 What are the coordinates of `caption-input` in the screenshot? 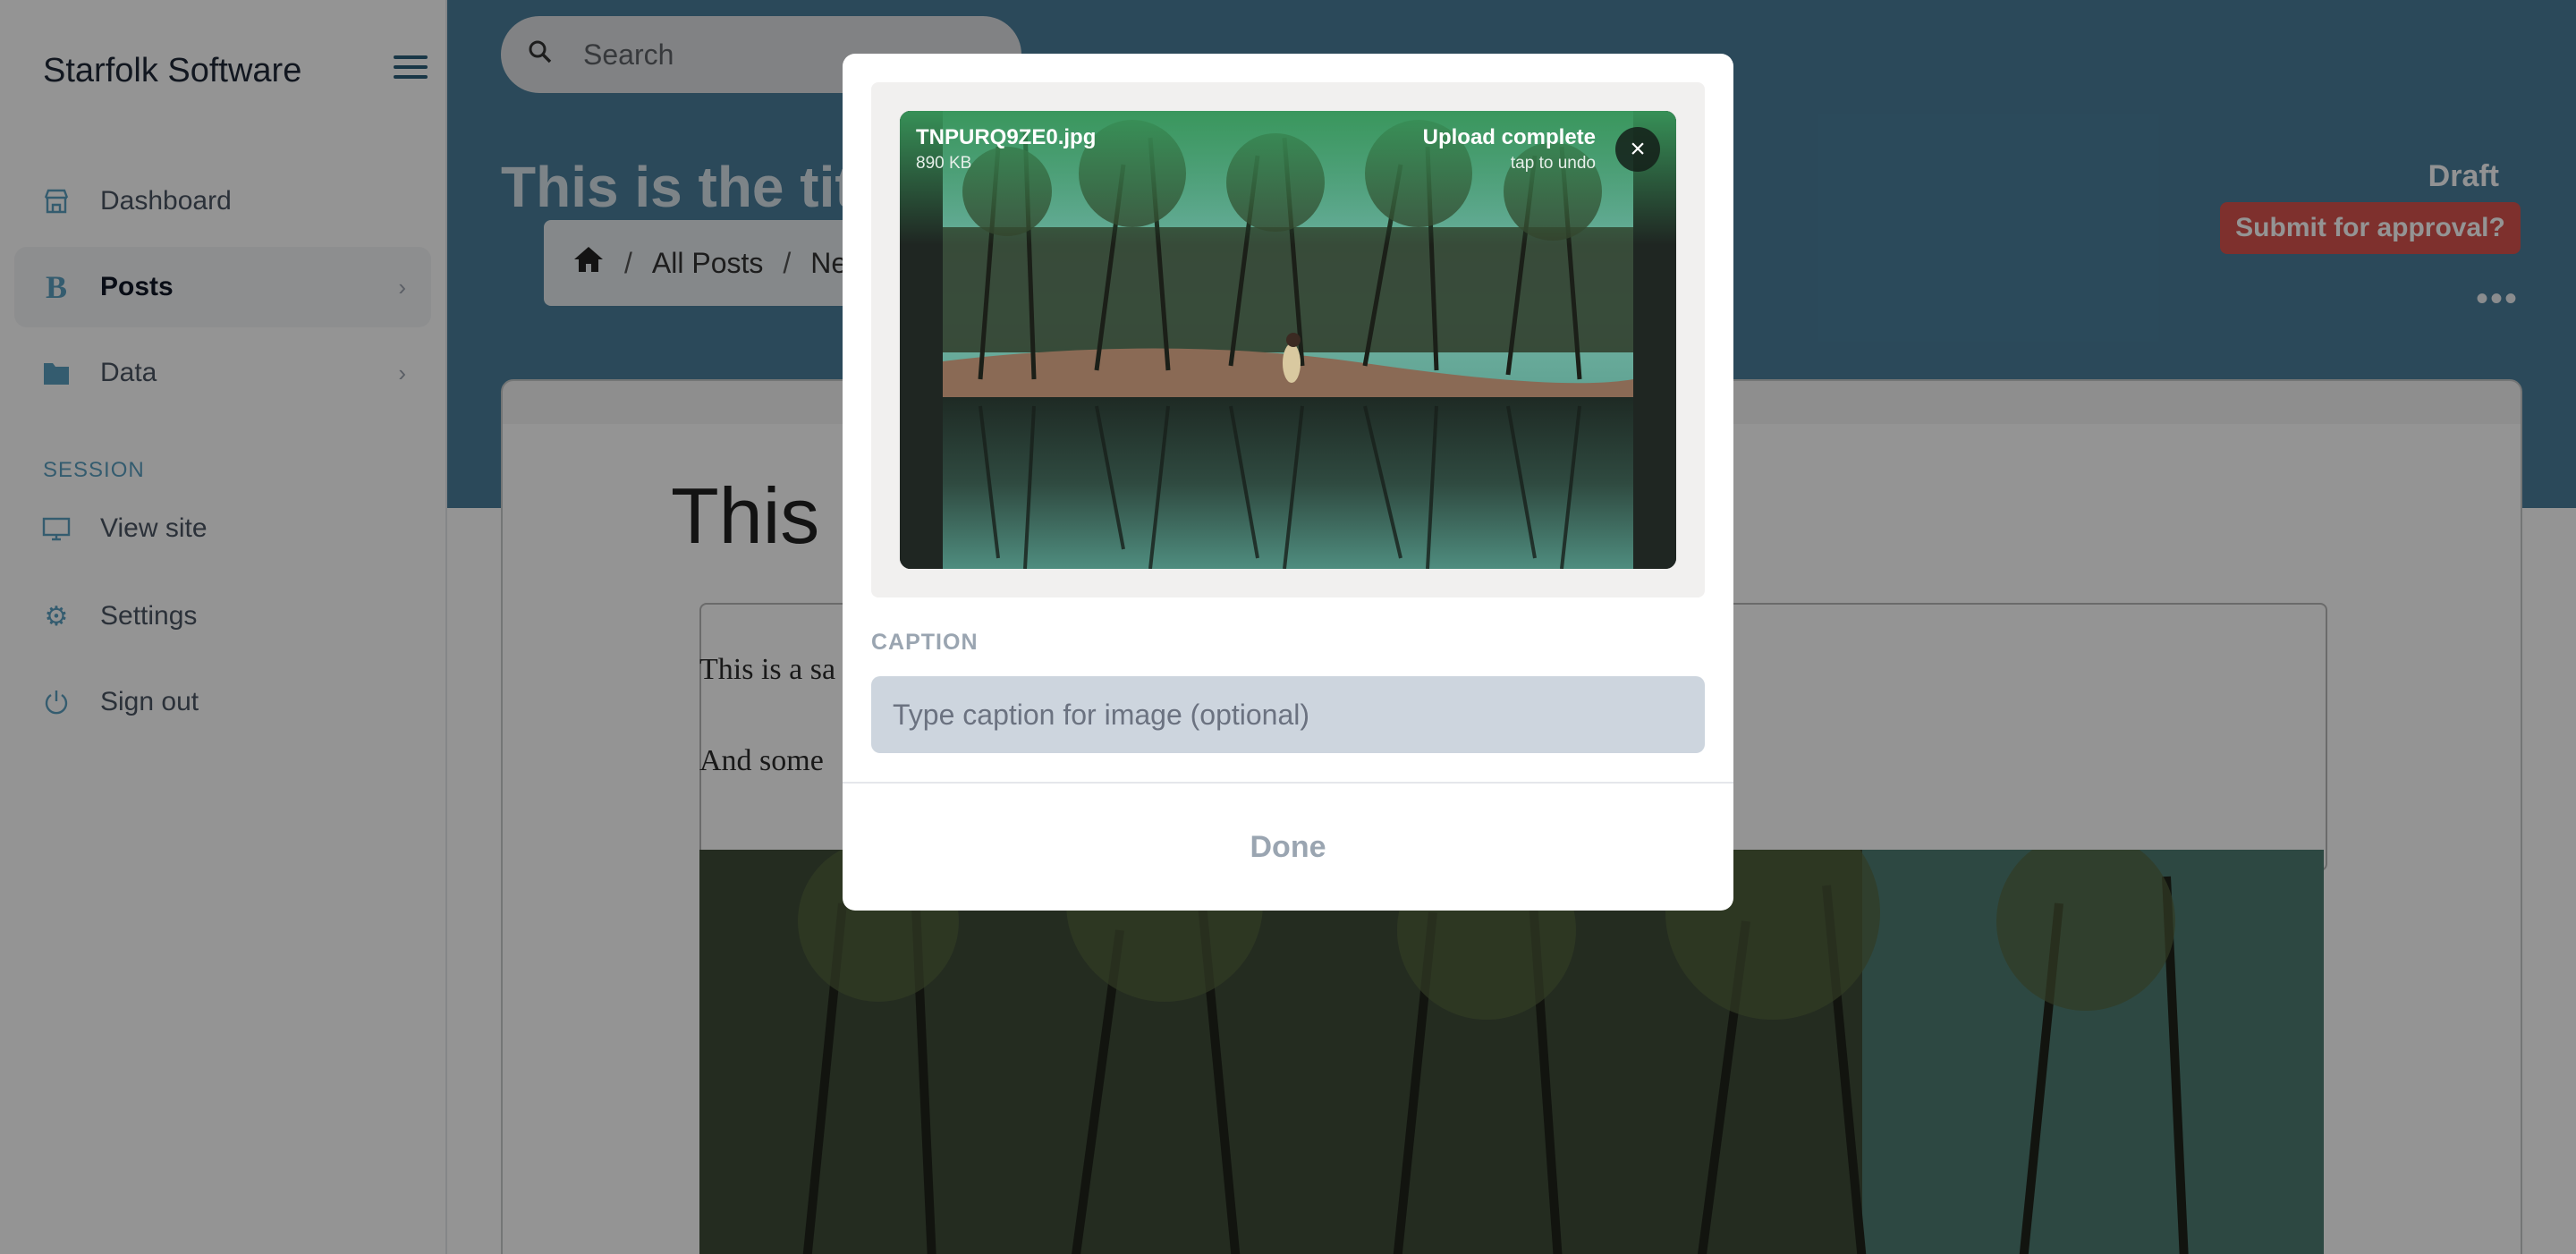 It's located at (1288, 714).